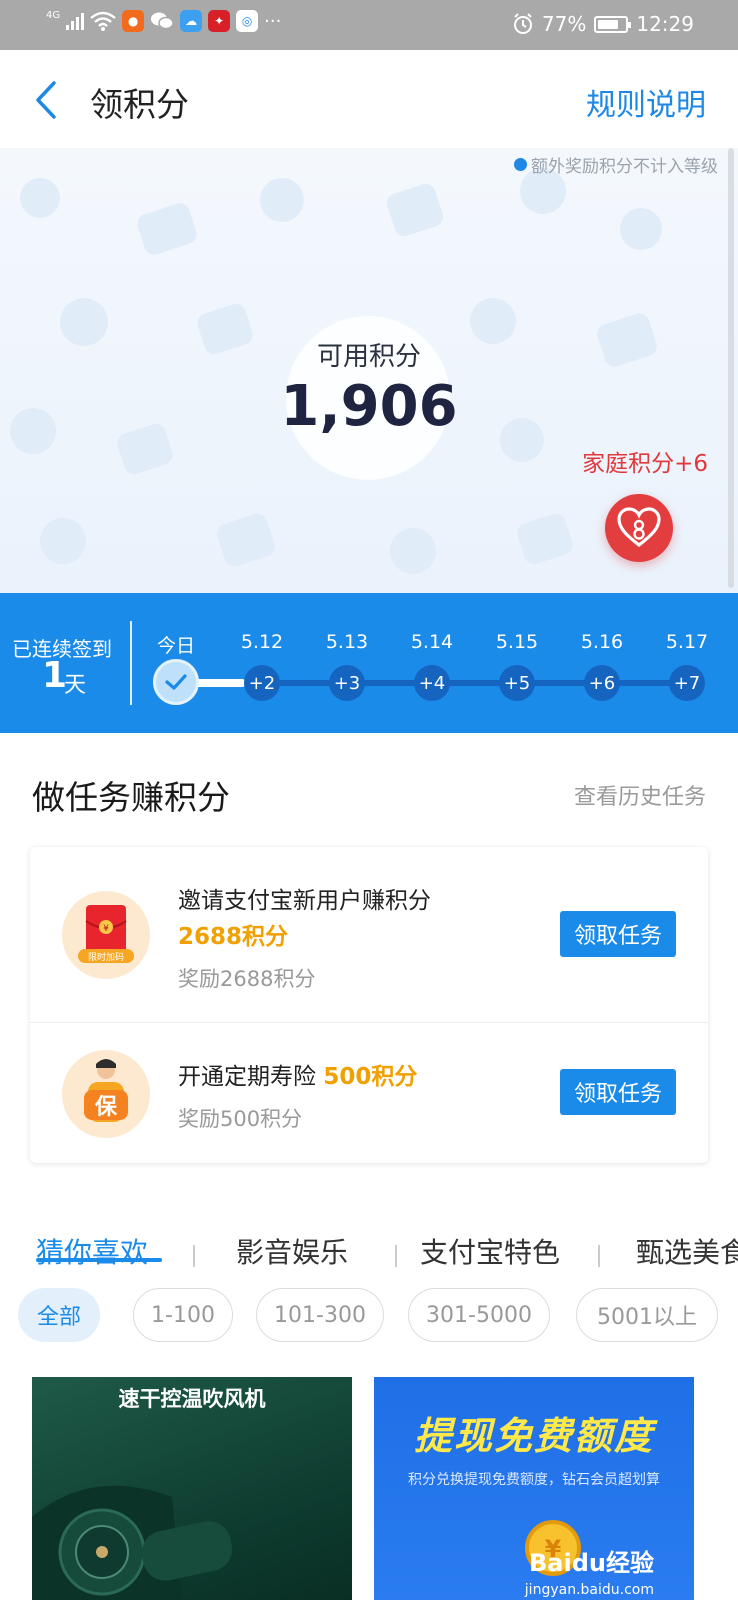 This screenshot has width=738, height=1600. I want to click on task-name: 邀请支付宝新用户赚积分, so click(304, 901).